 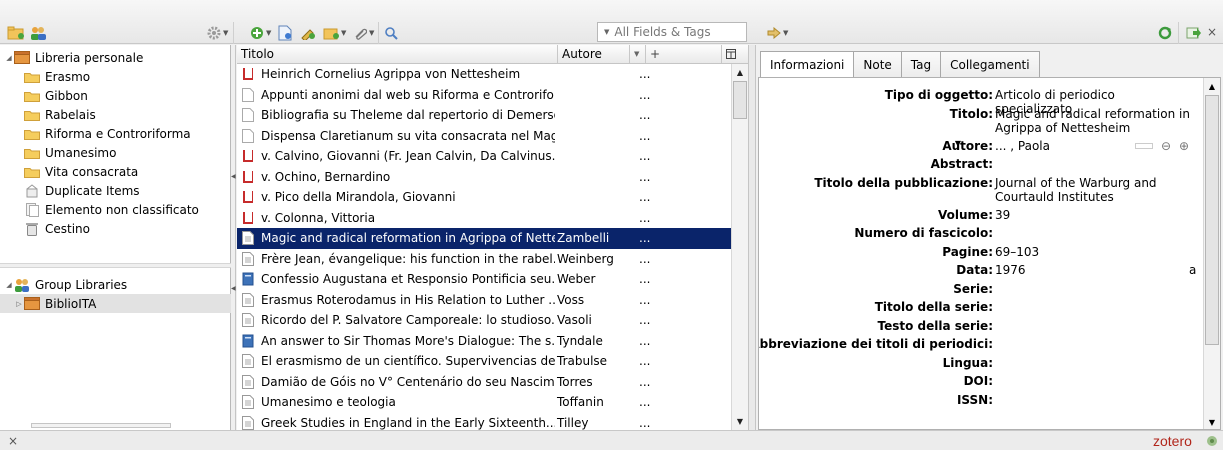 I want to click on fullscreen-button, so click(x=1194, y=33).